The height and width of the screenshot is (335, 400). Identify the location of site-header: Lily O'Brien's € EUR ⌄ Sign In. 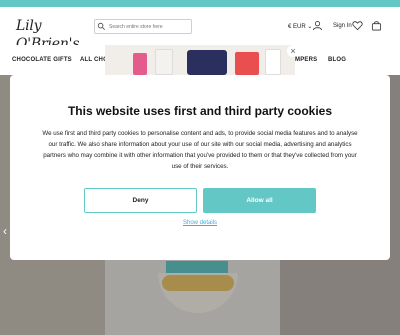
(200, 29).